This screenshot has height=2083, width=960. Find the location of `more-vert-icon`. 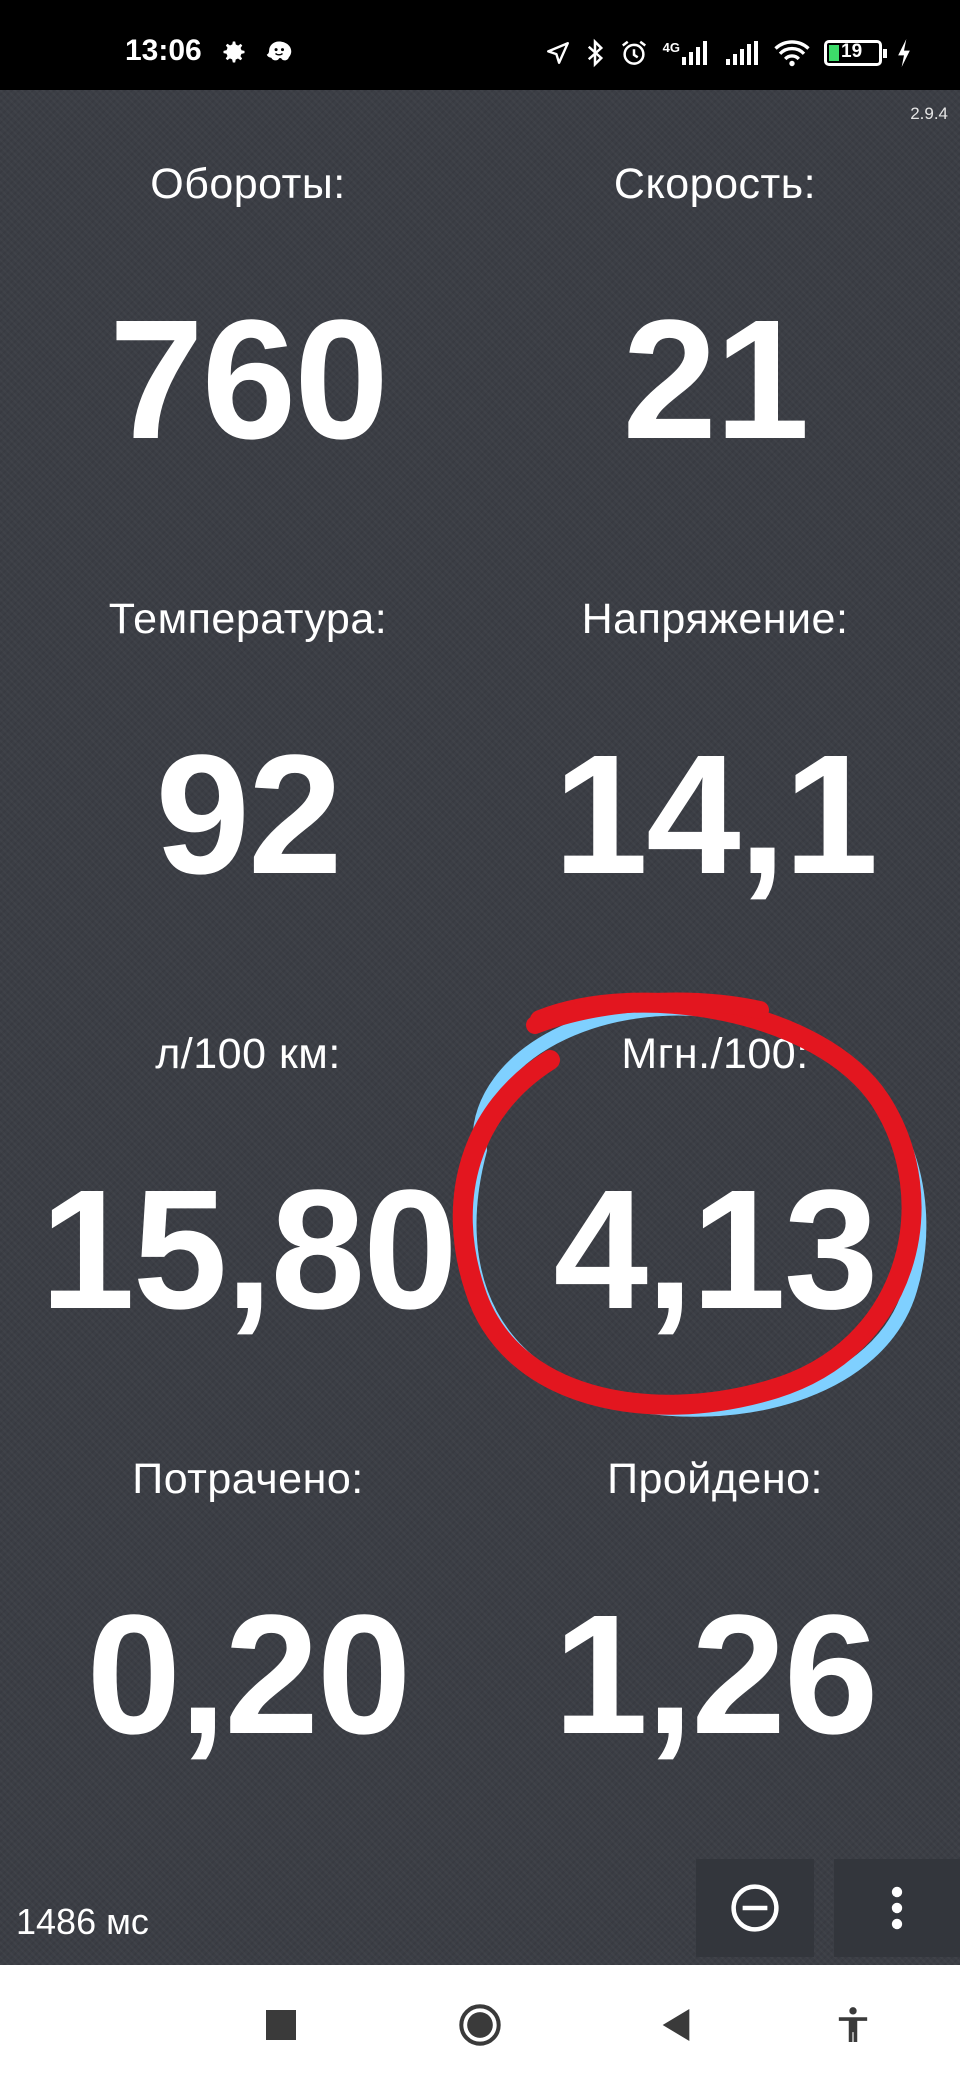

more-vert-icon is located at coordinates (897, 1908).